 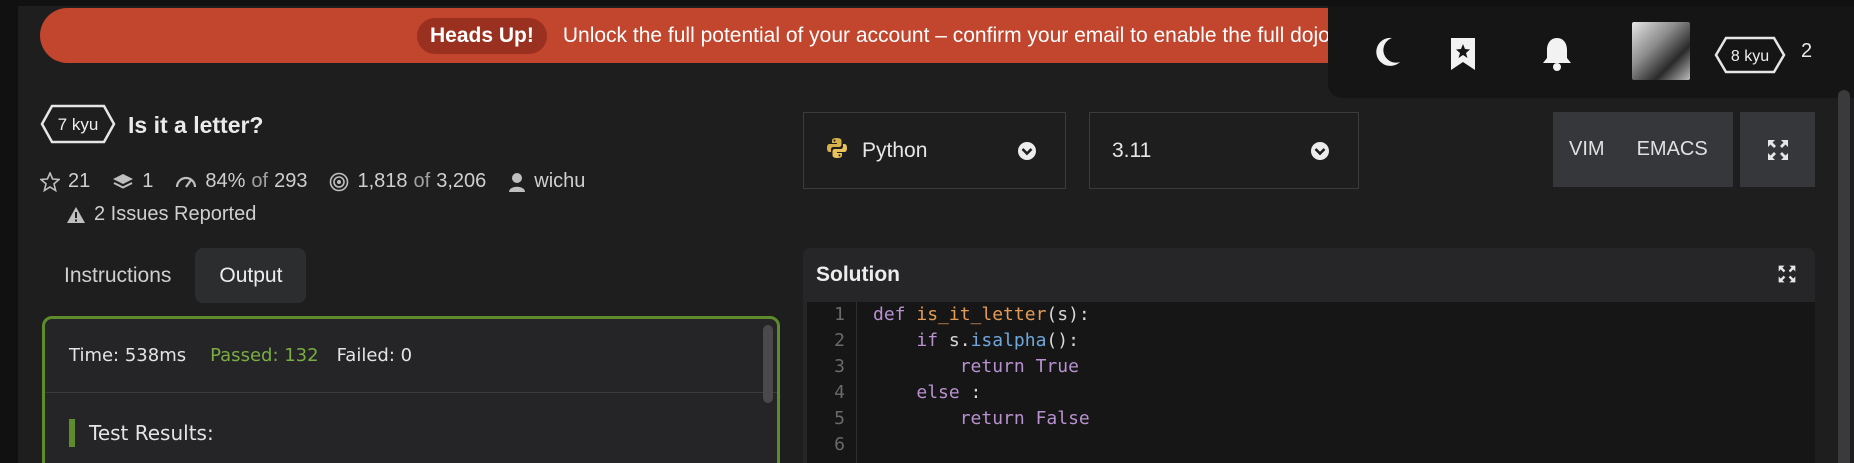 What do you see at coordinates (382, 181) in the screenshot?
I see `completed-count: 1,818` at bounding box center [382, 181].